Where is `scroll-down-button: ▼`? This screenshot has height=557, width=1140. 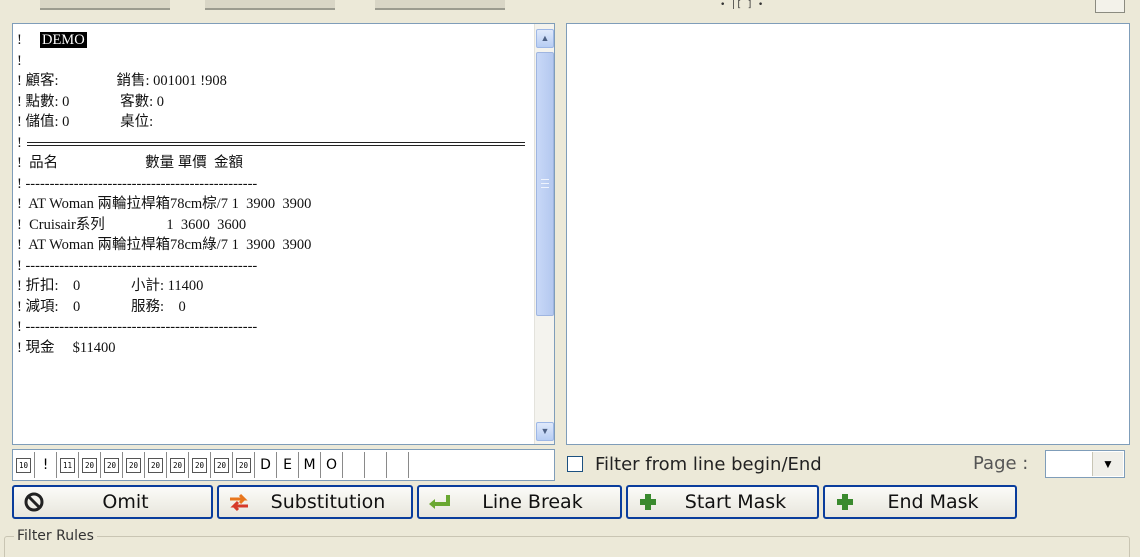
scroll-down-button: ▼ is located at coordinates (545, 431).